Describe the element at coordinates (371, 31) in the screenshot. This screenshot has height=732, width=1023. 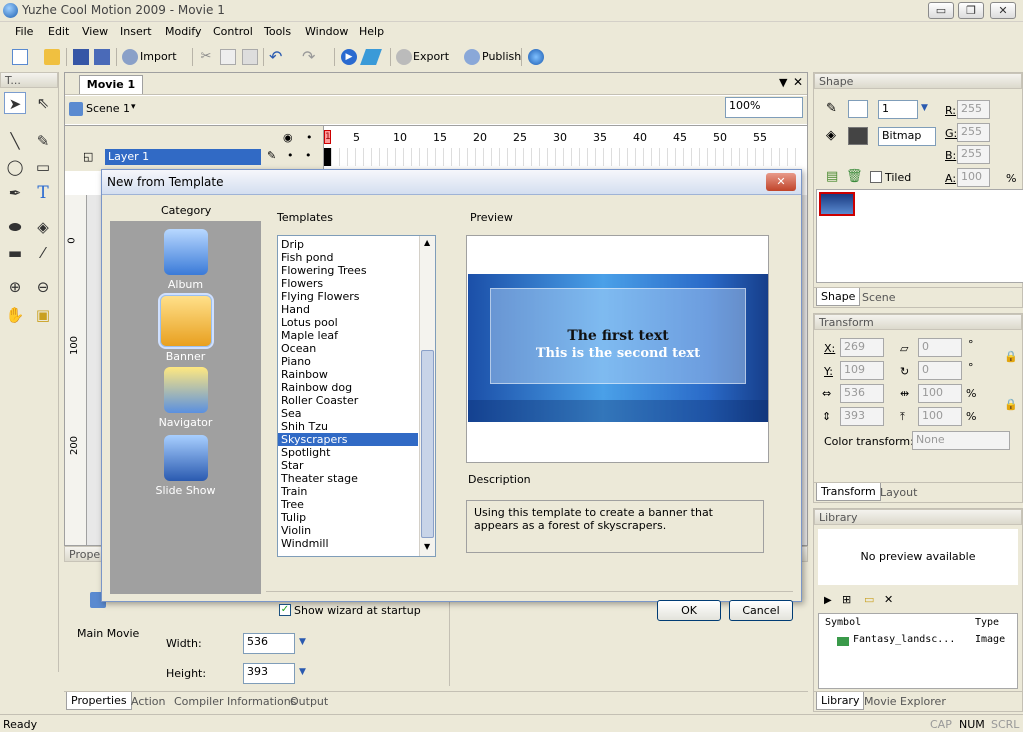
I see `menu-help: Help` at that location.